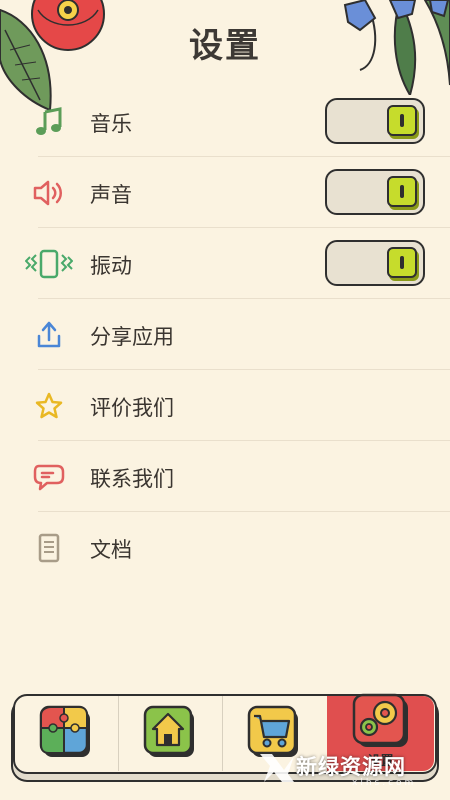  I want to click on tab-home, so click(171, 733).